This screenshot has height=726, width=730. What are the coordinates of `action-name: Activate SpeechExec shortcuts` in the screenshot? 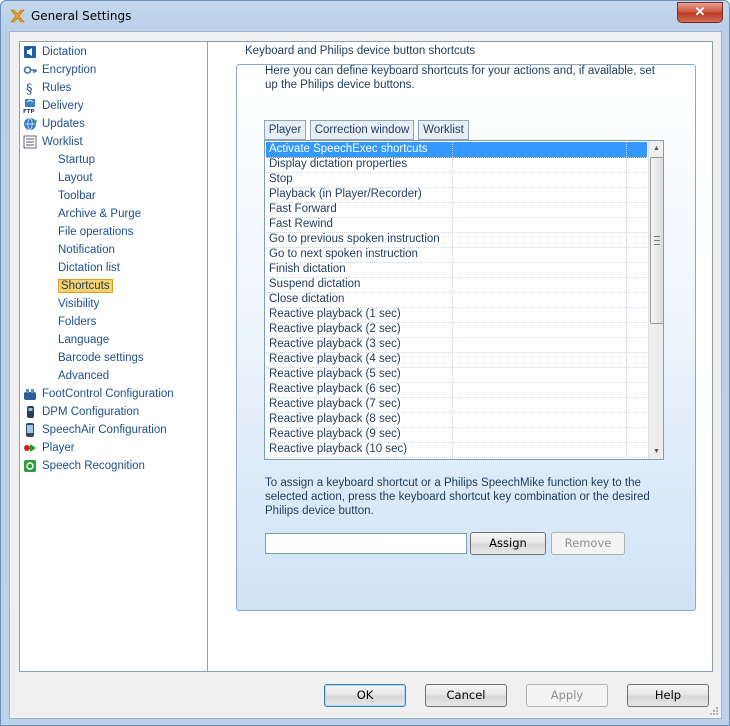 It's located at (348, 149).